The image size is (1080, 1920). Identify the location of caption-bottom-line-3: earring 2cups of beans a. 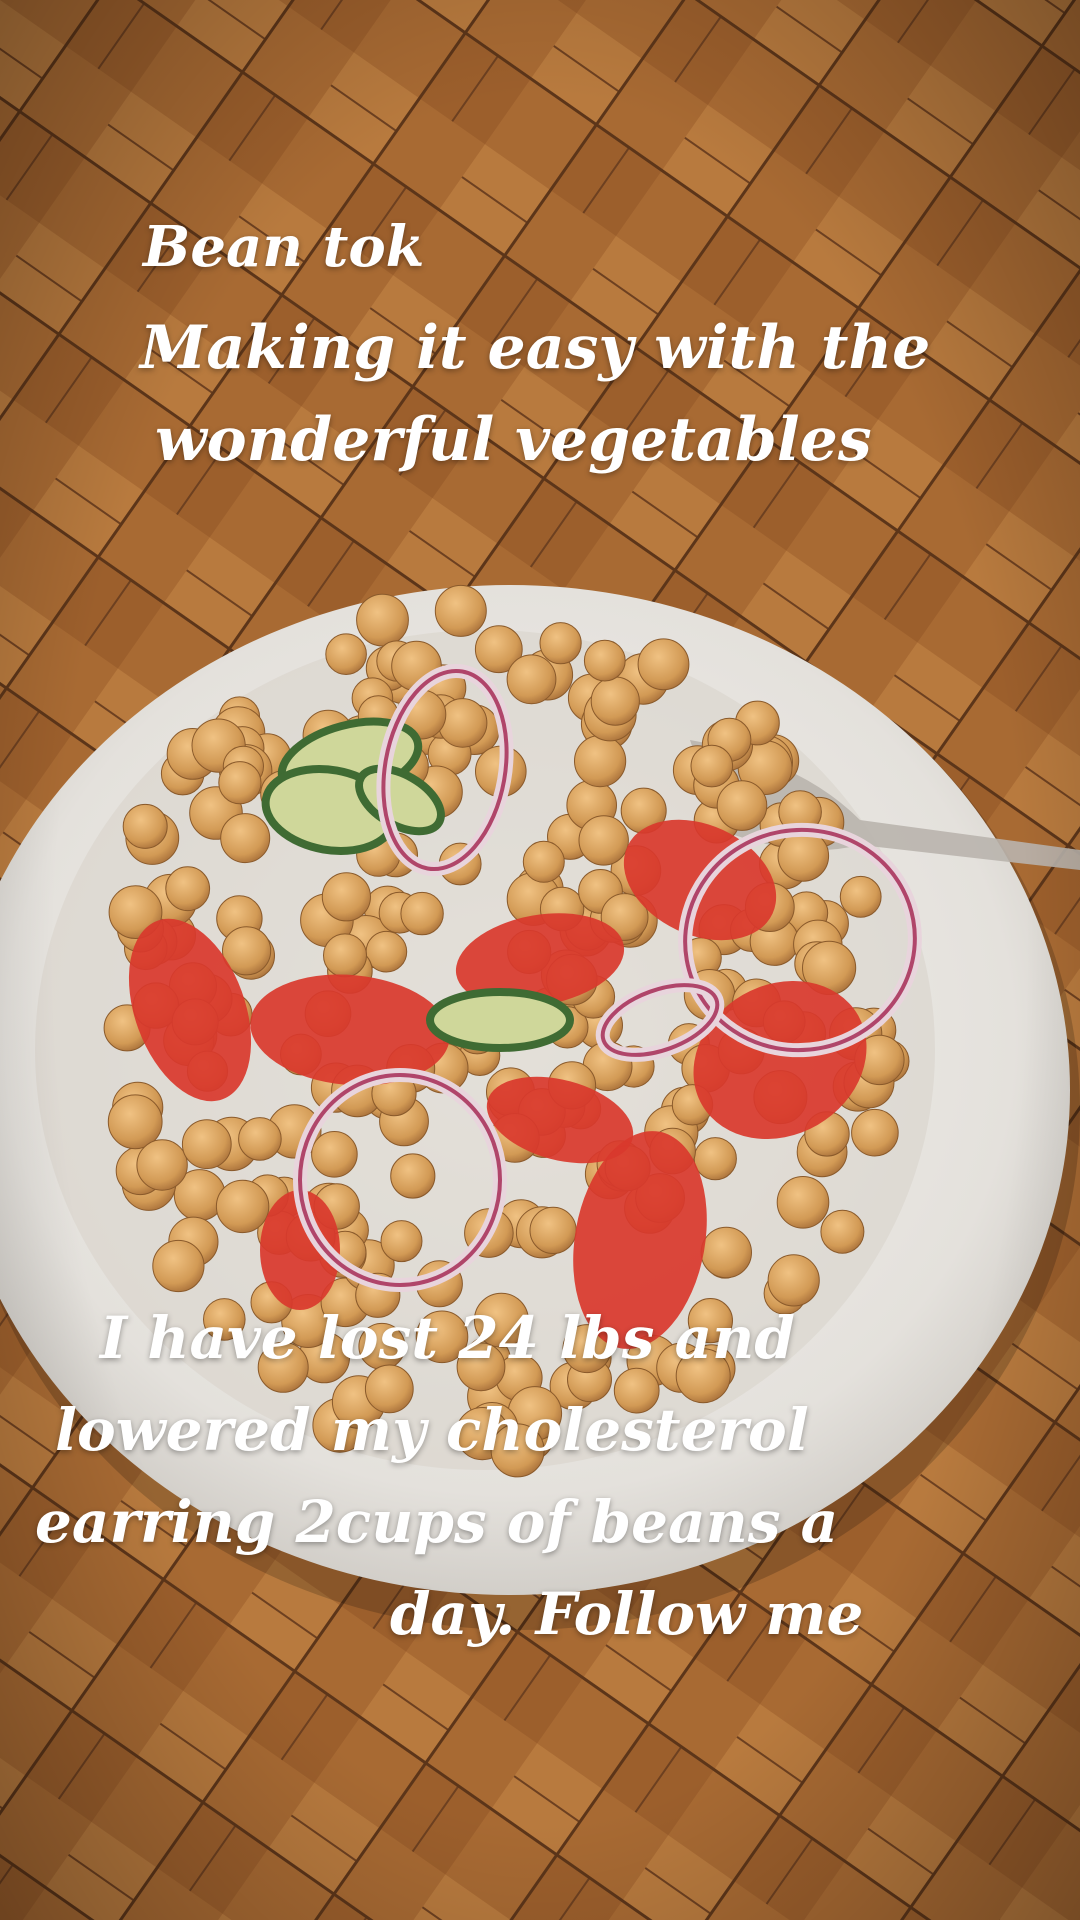
(437, 1522).